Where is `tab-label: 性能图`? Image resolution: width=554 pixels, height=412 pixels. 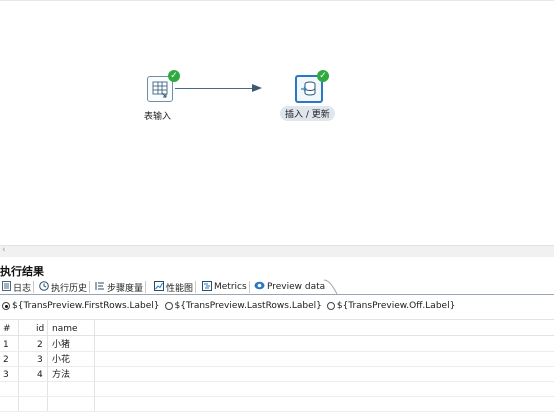
tab-label: 性能图 is located at coordinates (180, 288).